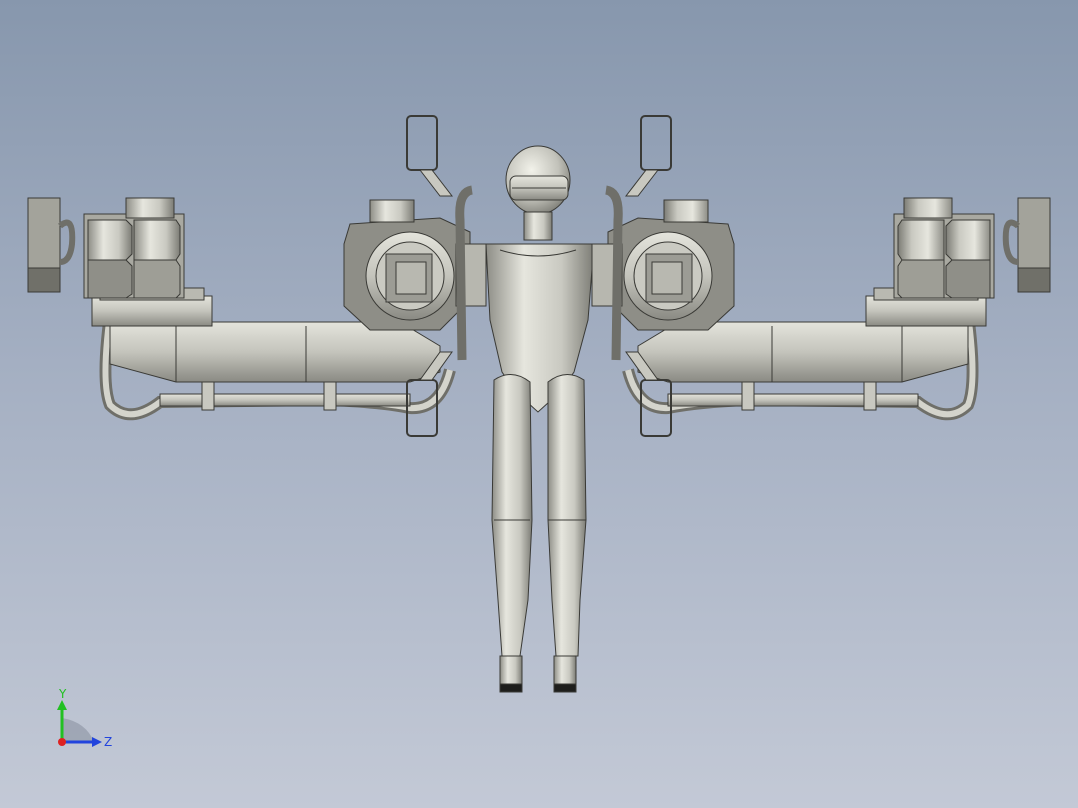 This screenshot has height=808, width=1078. Describe the element at coordinates (422, 143) in the screenshot. I see `left-upper-handle` at that location.